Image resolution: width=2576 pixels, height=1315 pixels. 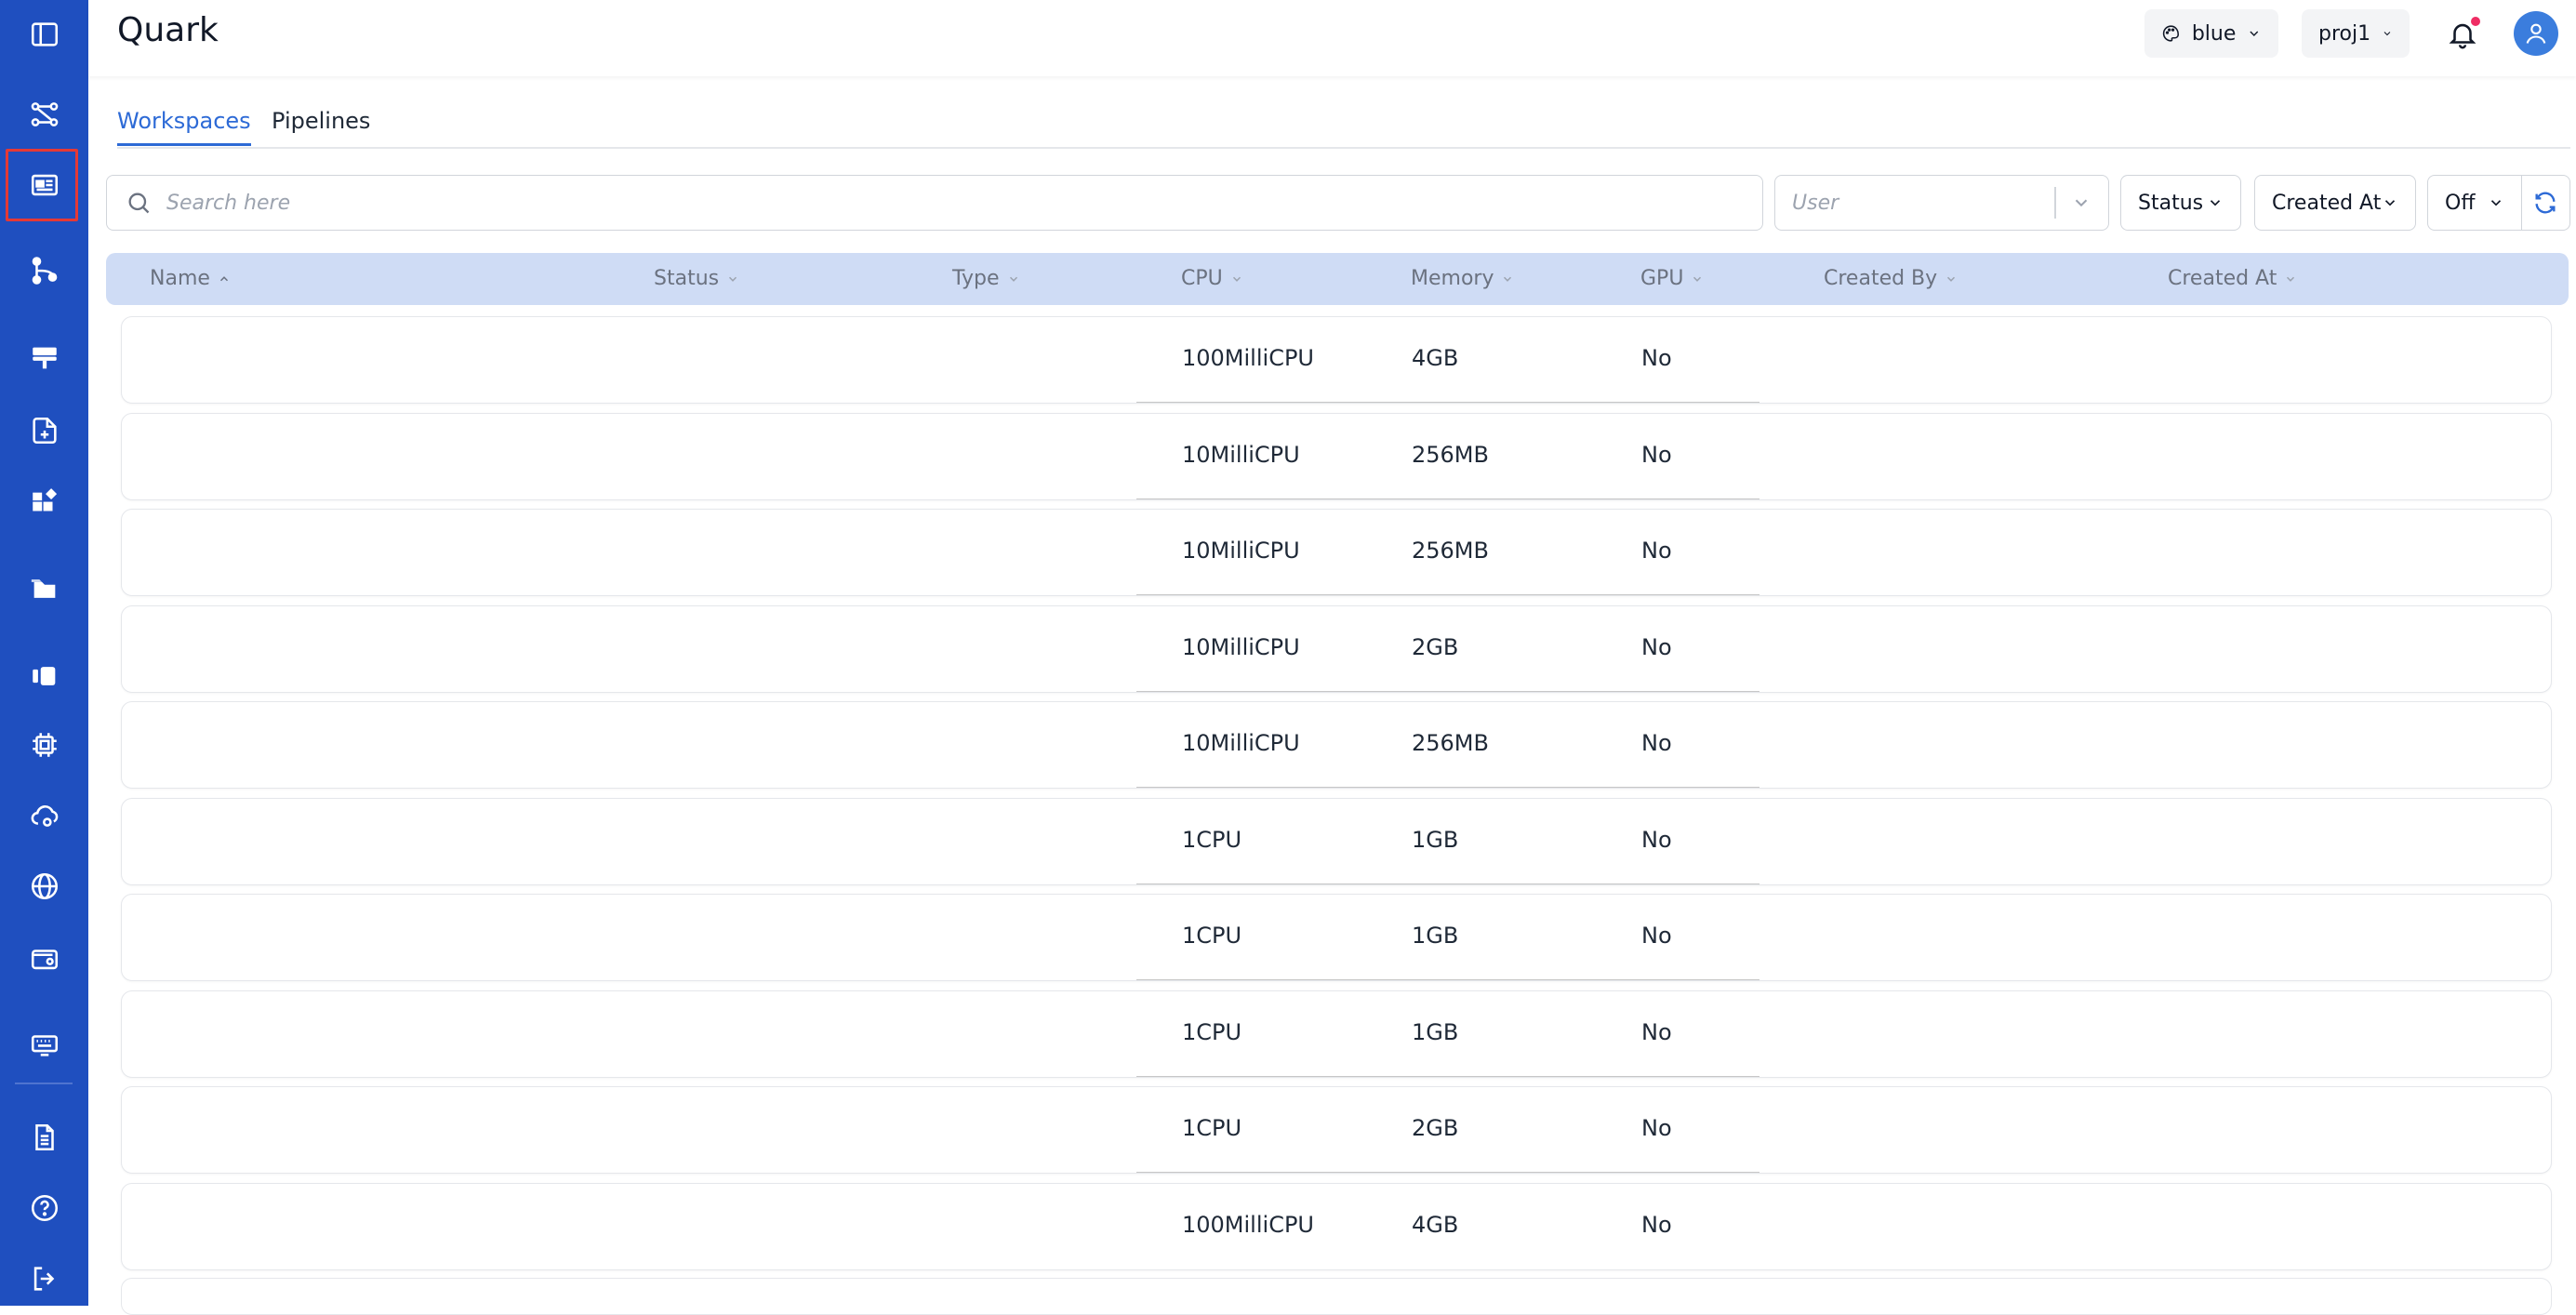 I want to click on sidebar-item-pipelines, so click(x=44, y=114).